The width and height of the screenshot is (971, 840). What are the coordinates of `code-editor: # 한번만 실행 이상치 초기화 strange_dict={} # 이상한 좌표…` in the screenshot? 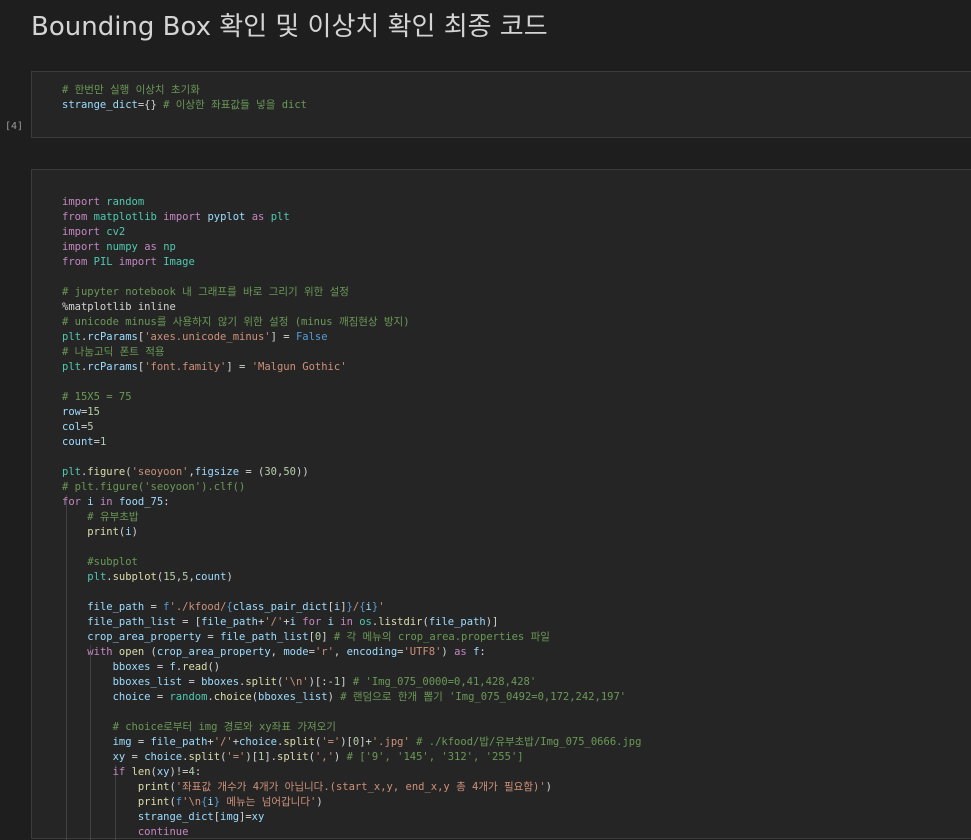 It's located at (184, 98).